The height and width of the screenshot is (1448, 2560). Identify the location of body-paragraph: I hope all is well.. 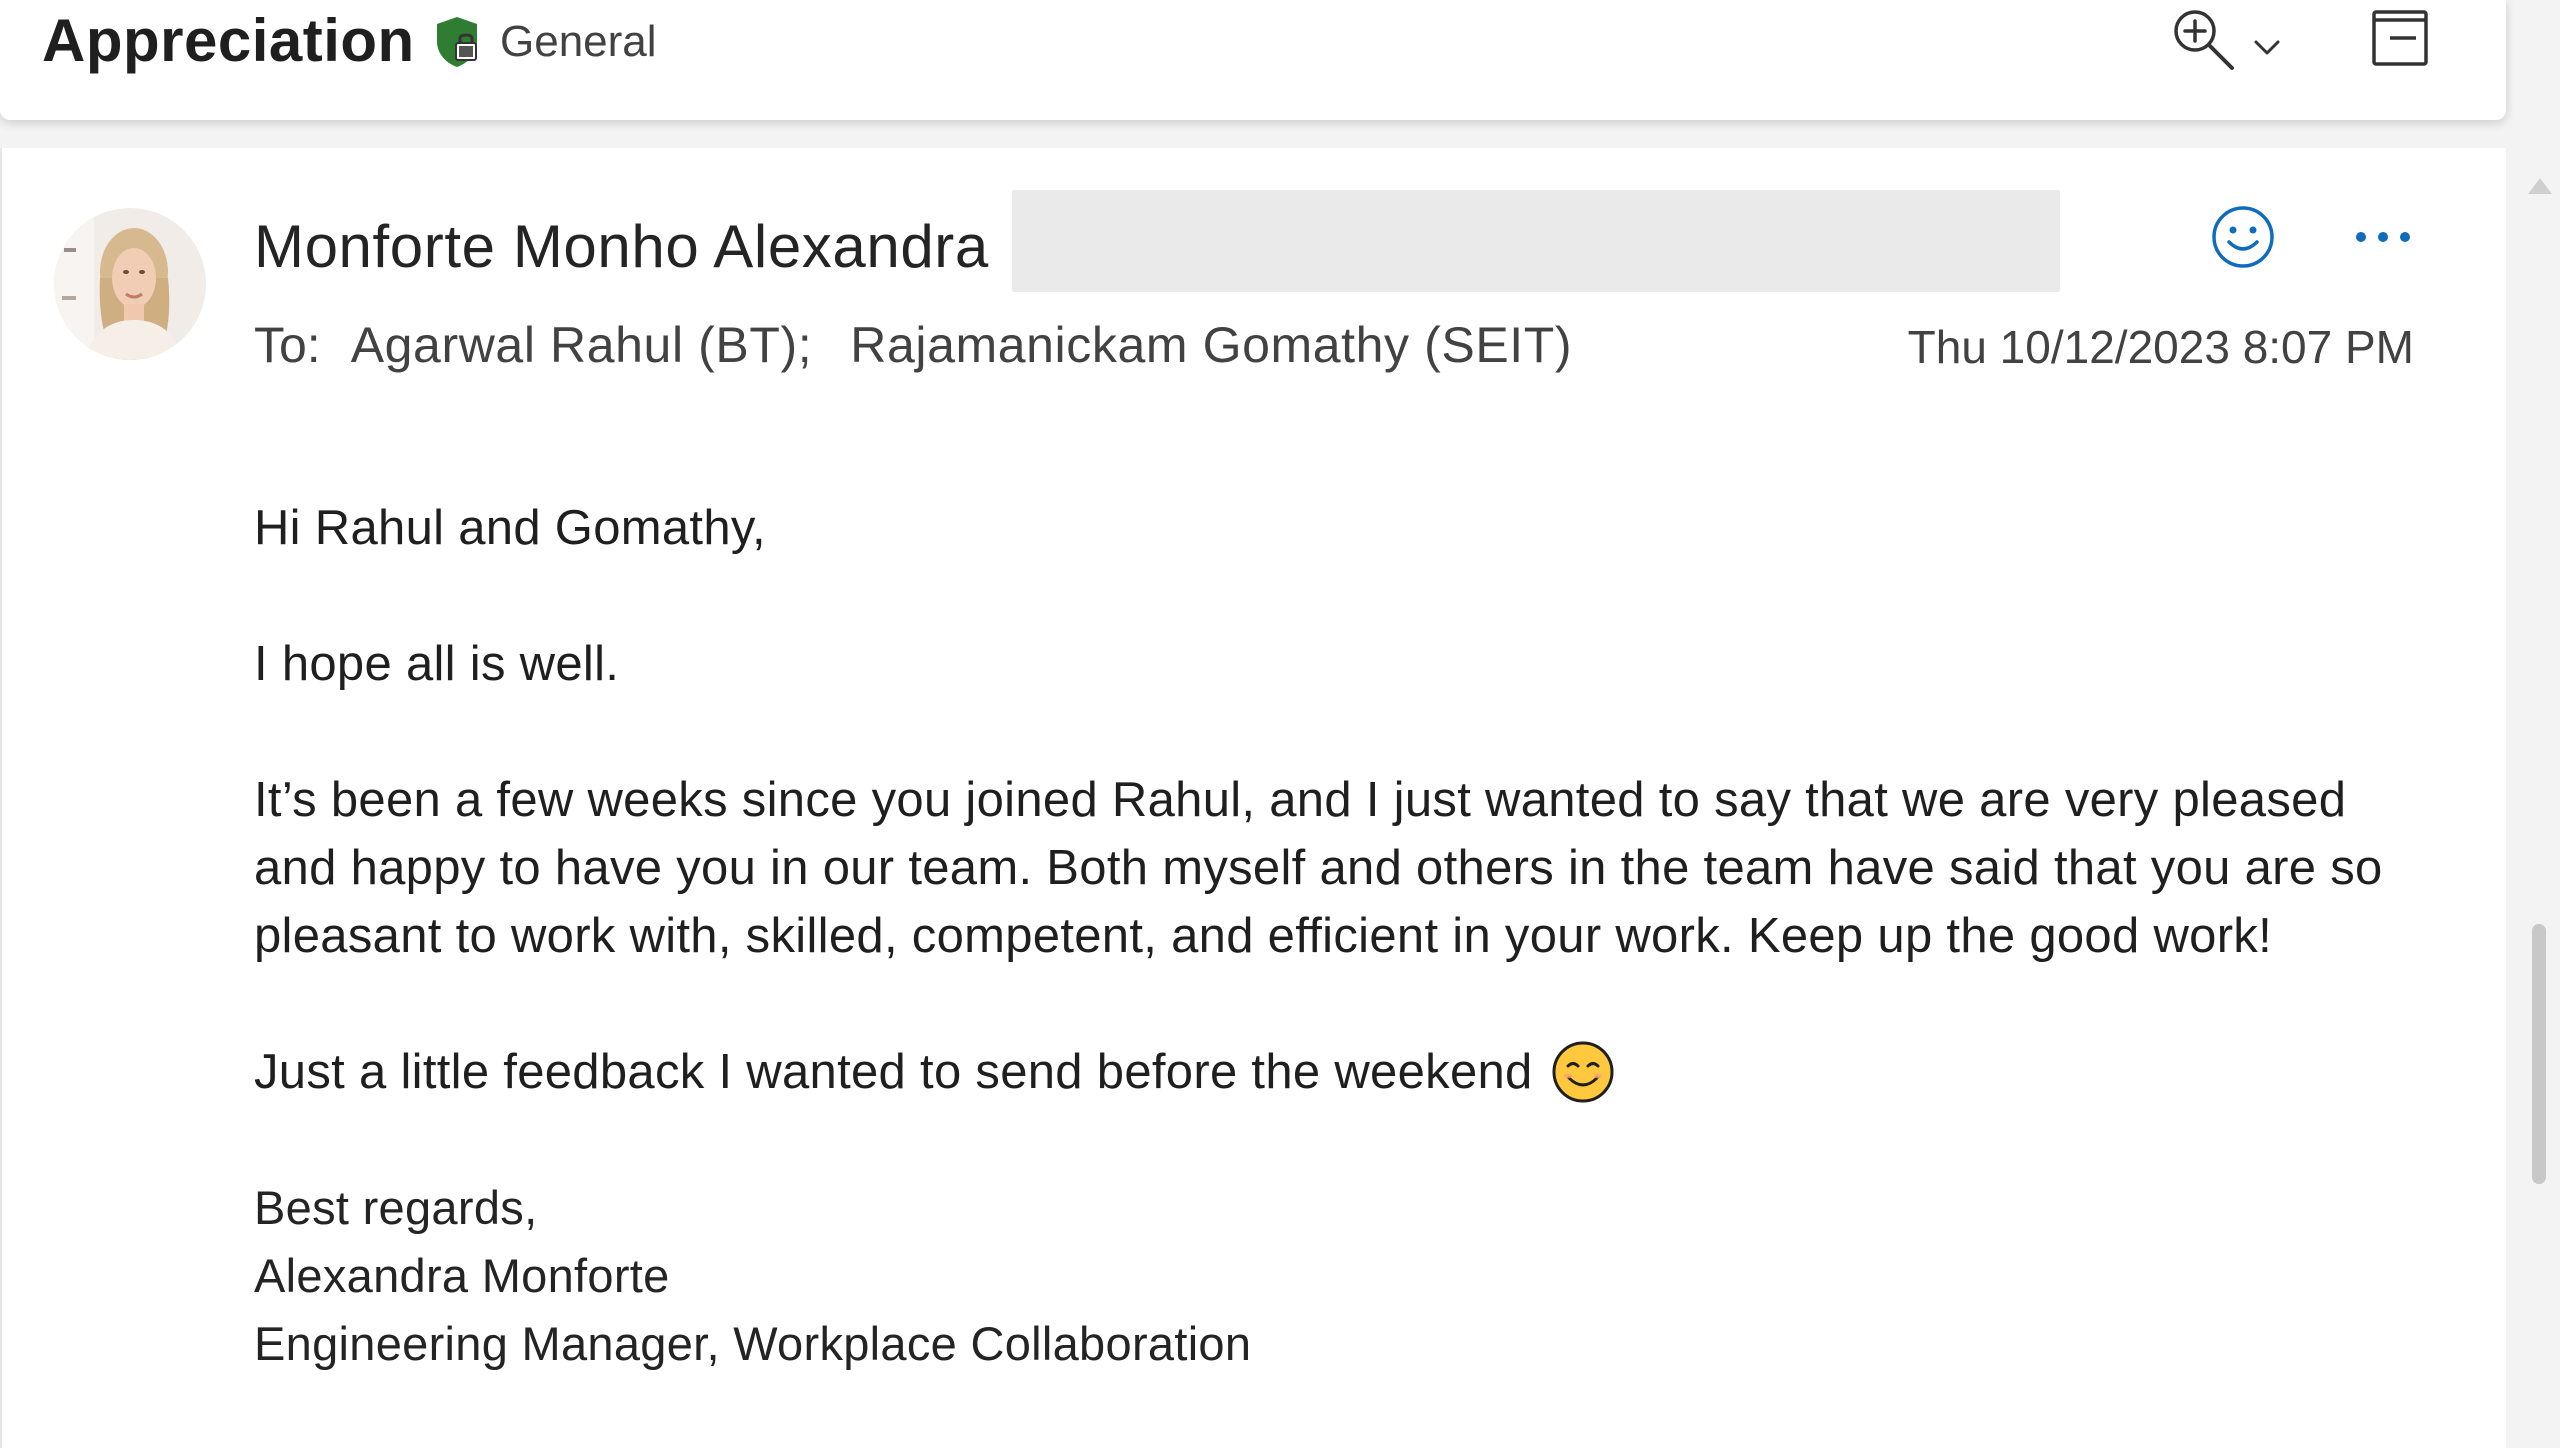
(437, 664).